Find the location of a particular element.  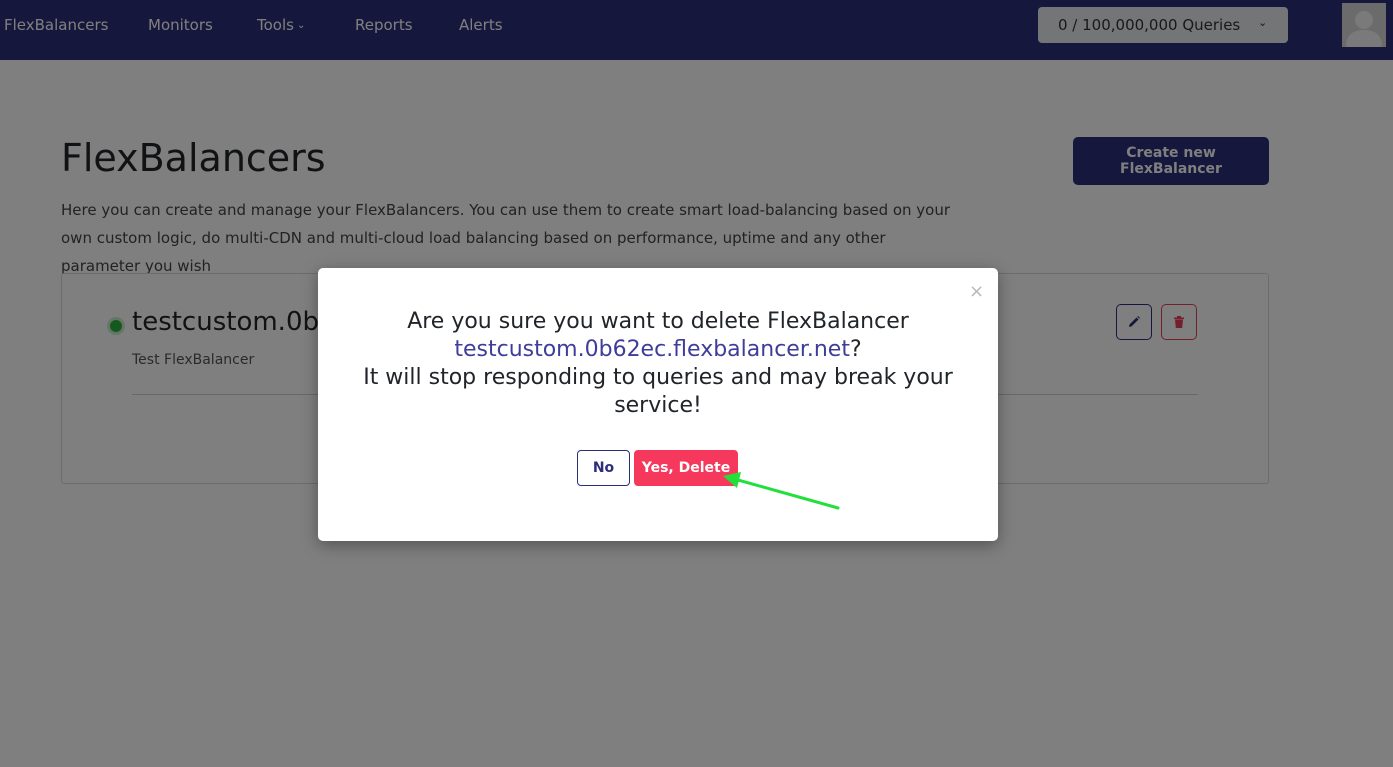

question-mark: ? is located at coordinates (855, 349).